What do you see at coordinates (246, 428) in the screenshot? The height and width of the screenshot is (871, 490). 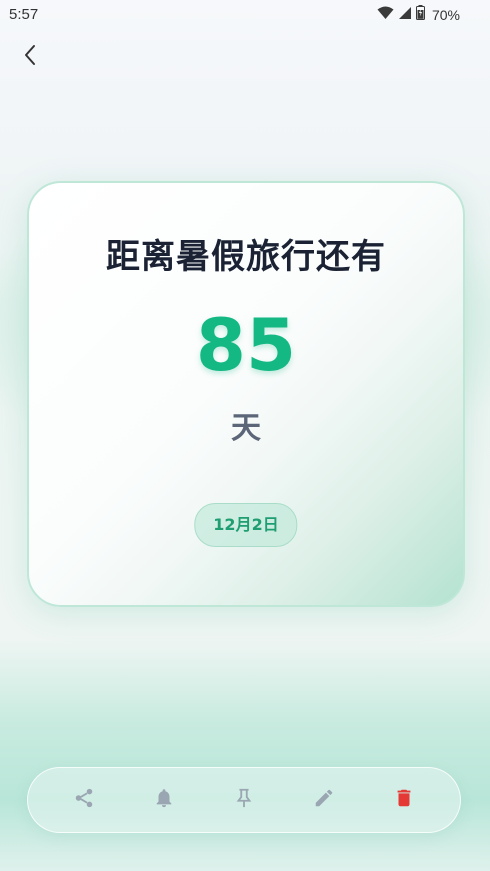 I see `days-unit: 天` at bounding box center [246, 428].